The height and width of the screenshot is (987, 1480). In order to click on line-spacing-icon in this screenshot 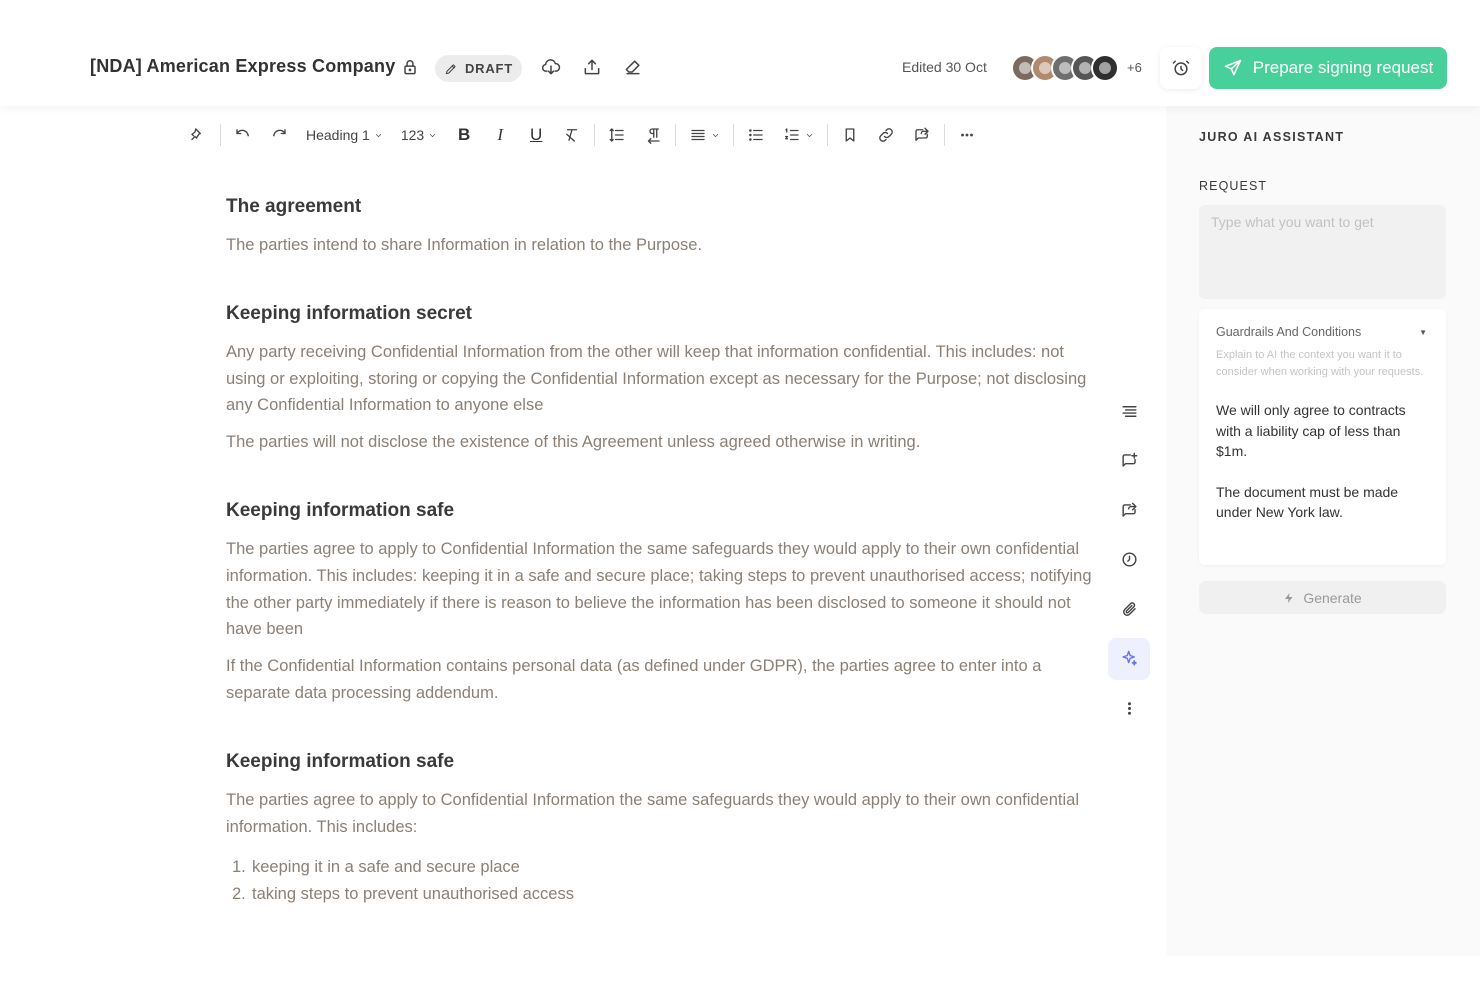, I will do `click(616, 135)`.